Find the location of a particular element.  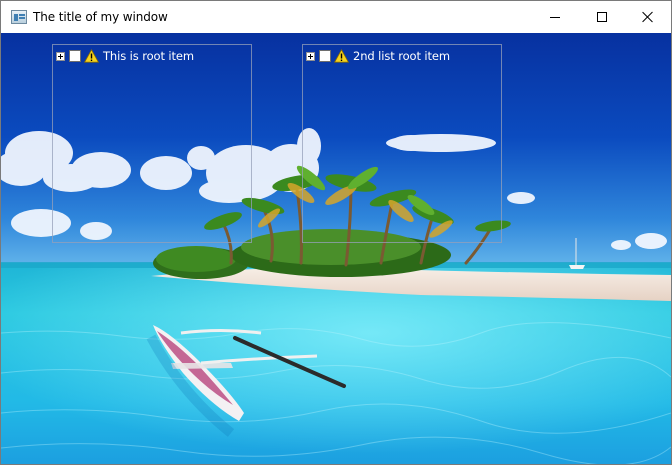

minimize-button is located at coordinates (555, 17).